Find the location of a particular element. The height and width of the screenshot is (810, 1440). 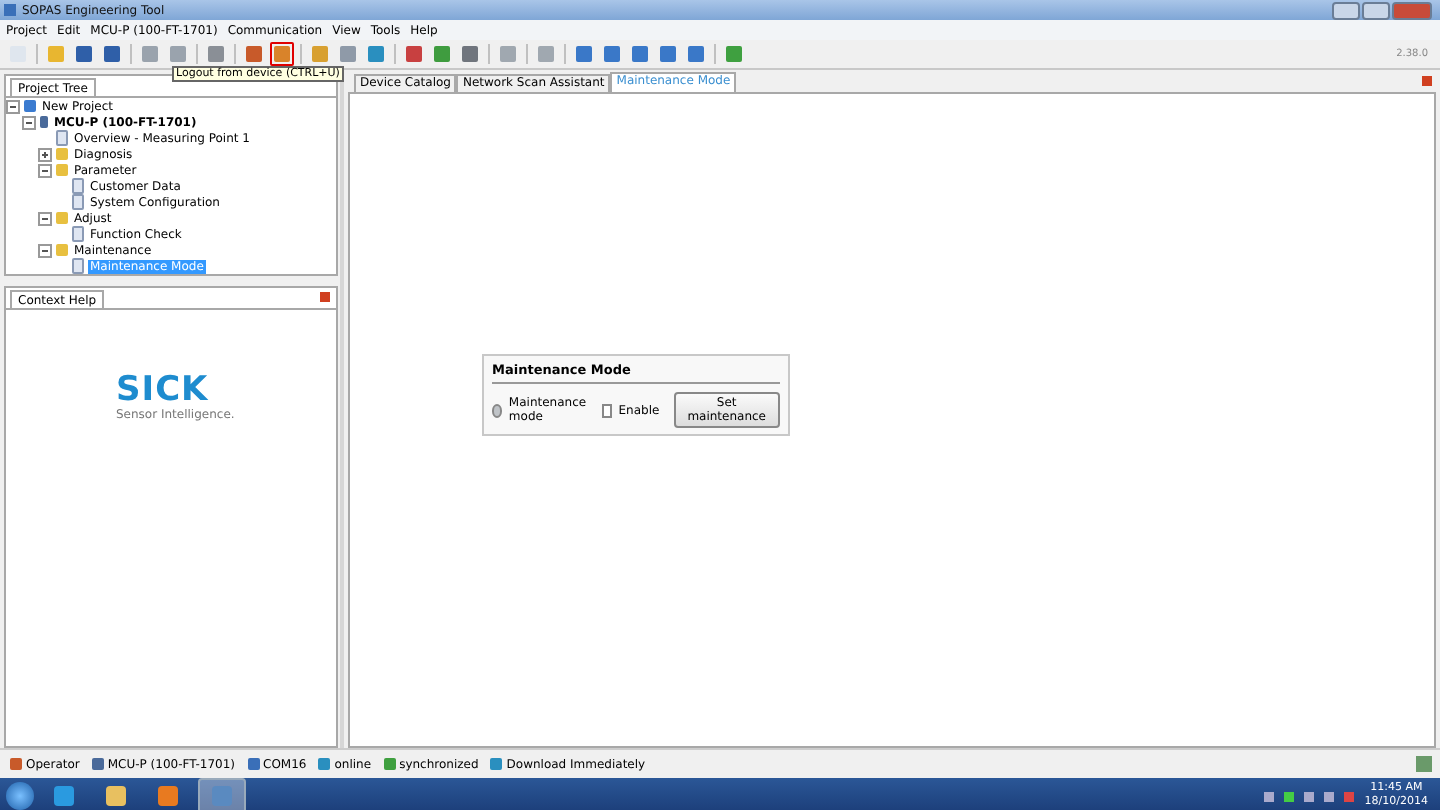

app-icon is located at coordinates (10, 10).